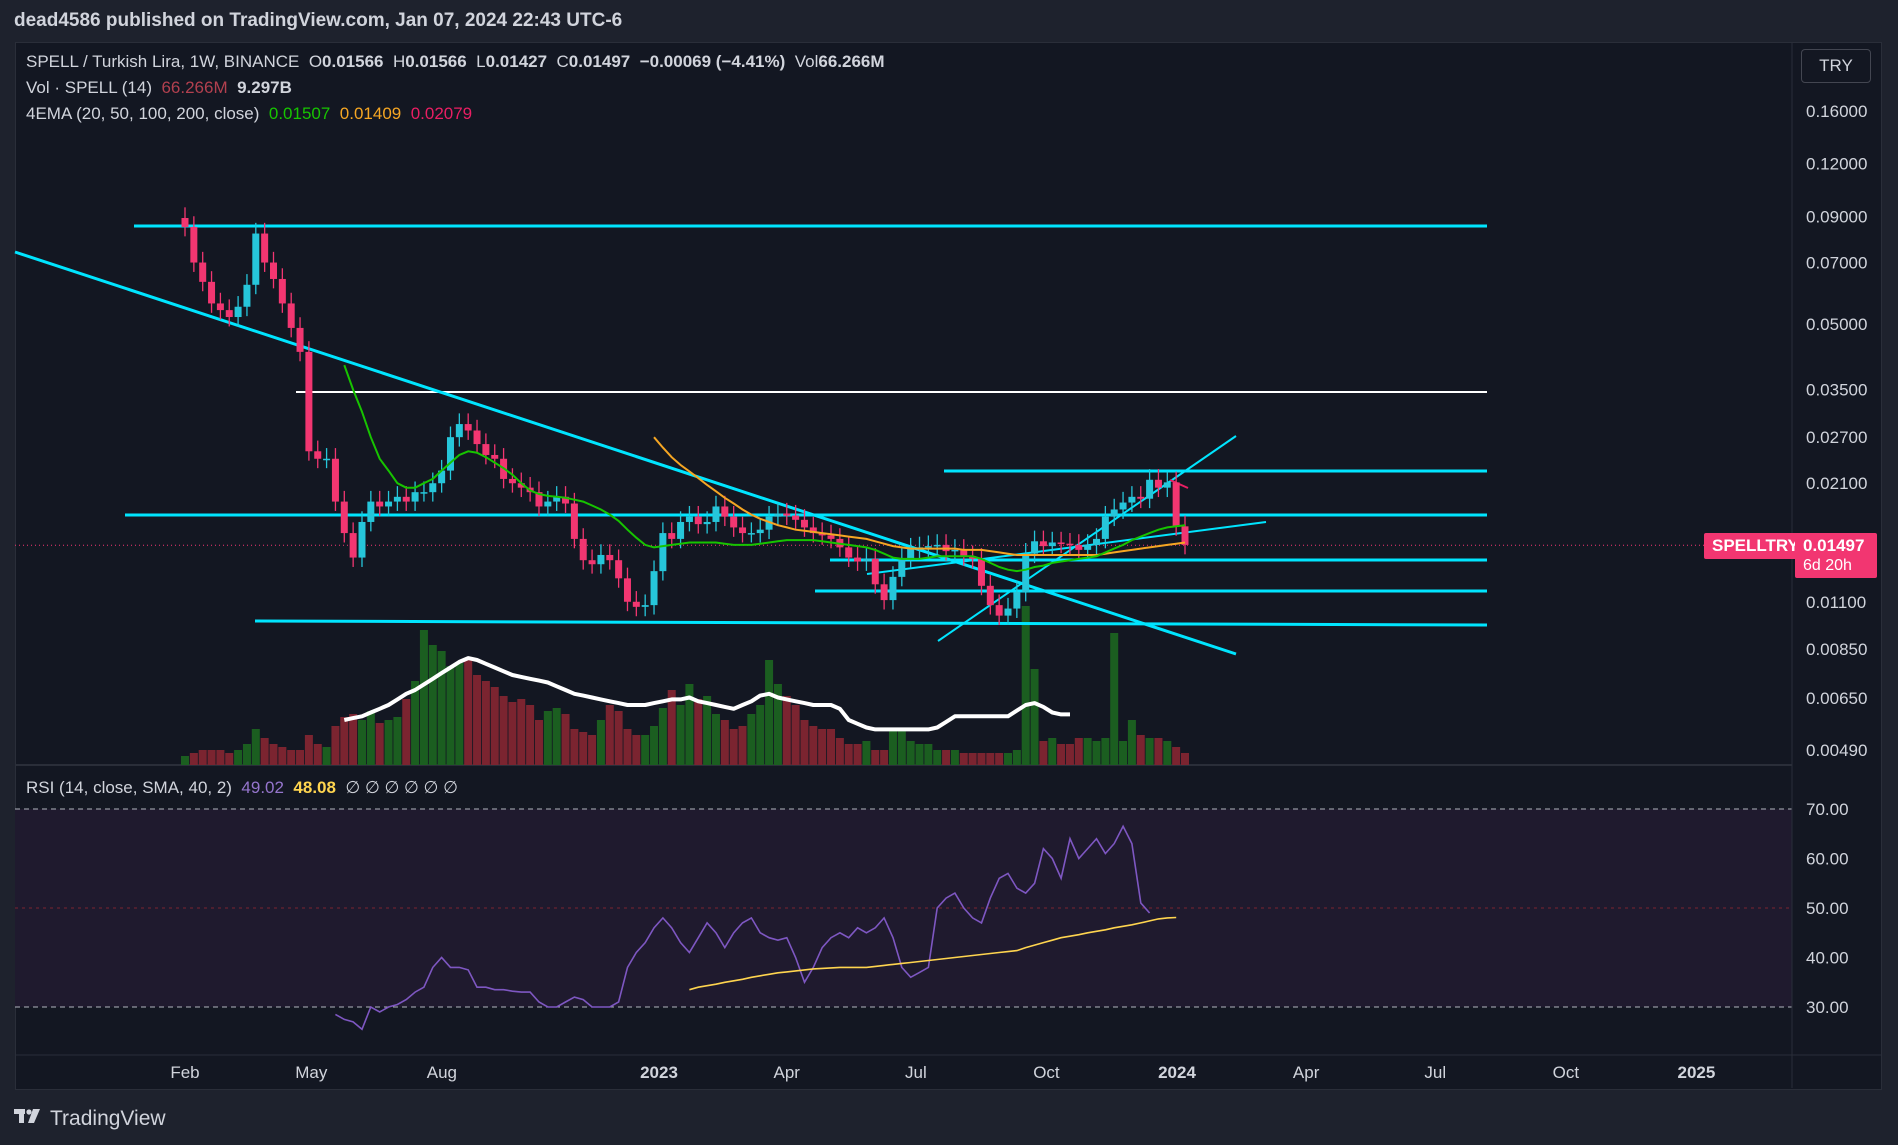  I want to click on ema-group, so click(764, 468).